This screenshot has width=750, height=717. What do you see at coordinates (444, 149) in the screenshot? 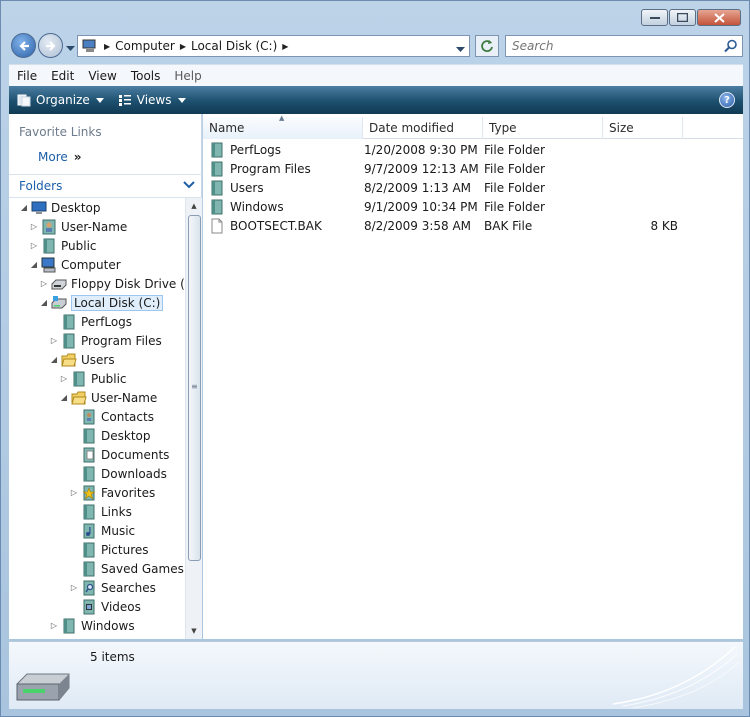
I see `file-row: PerfLogs 1/20/2008 9:30 PM File Folder` at bounding box center [444, 149].